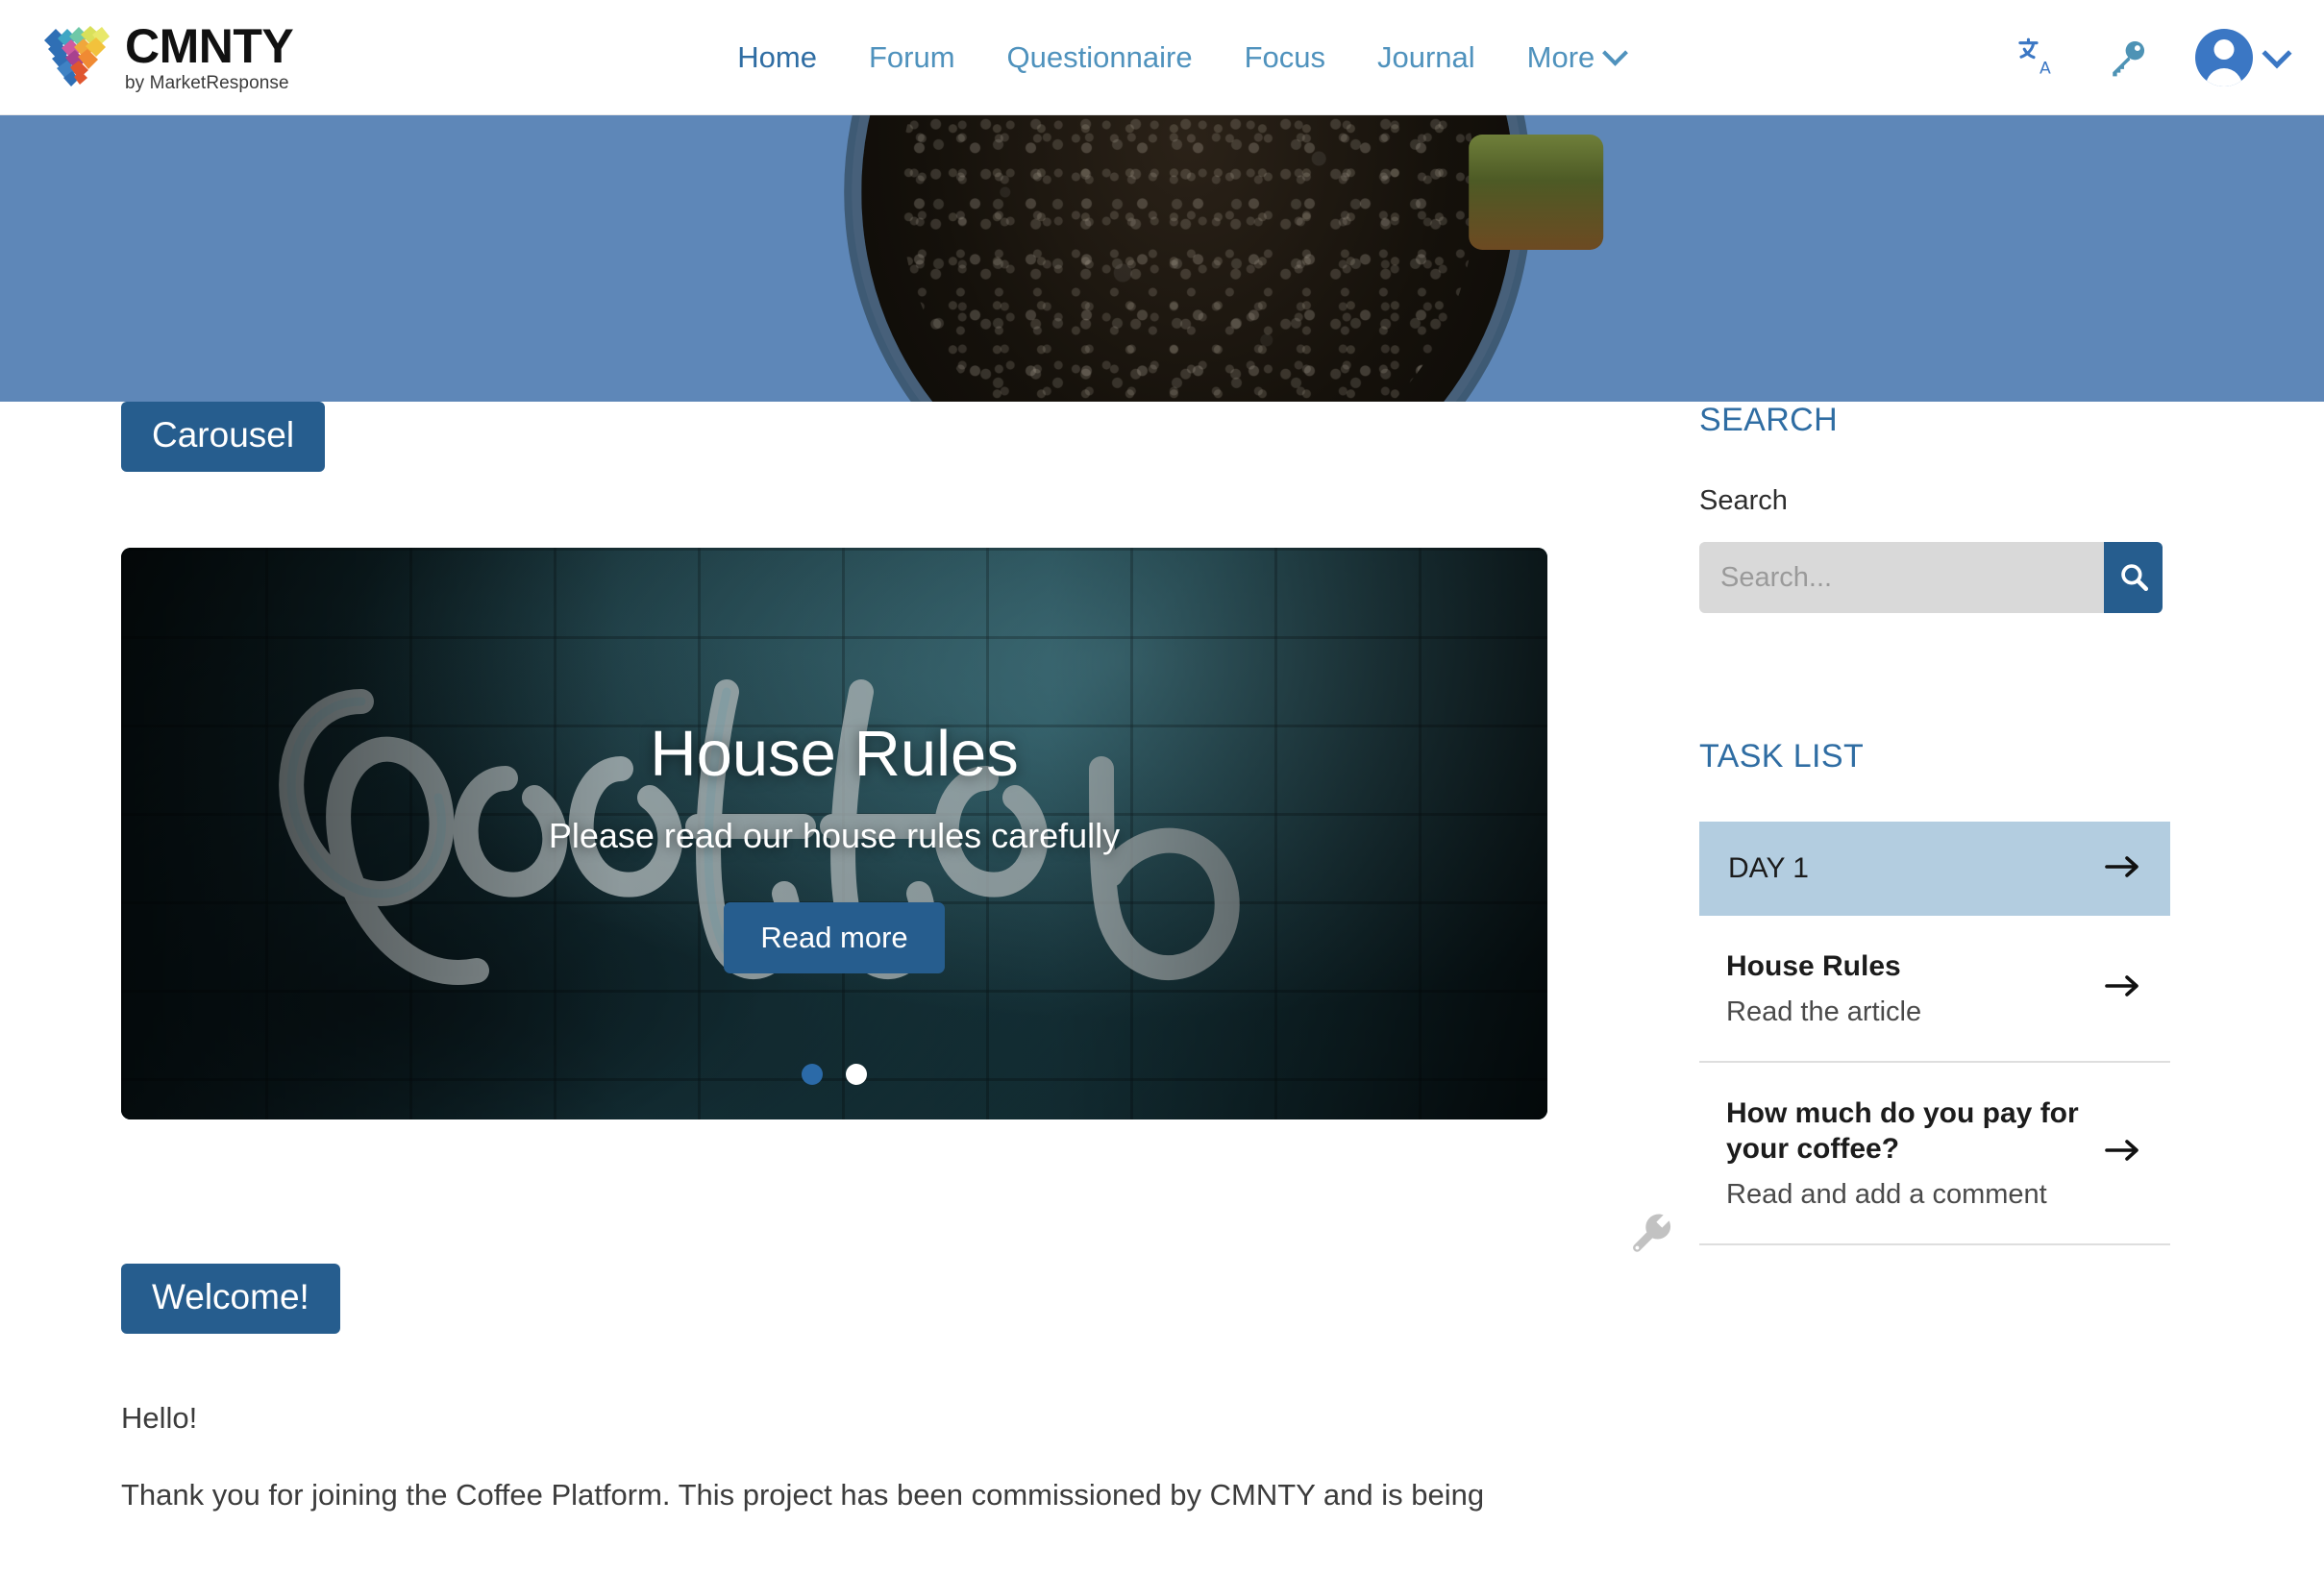 Image resolution: width=2324 pixels, height=1574 pixels. What do you see at coordinates (2154, 57) in the screenshot?
I see `header-icon-group: A` at bounding box center [2154, 57].